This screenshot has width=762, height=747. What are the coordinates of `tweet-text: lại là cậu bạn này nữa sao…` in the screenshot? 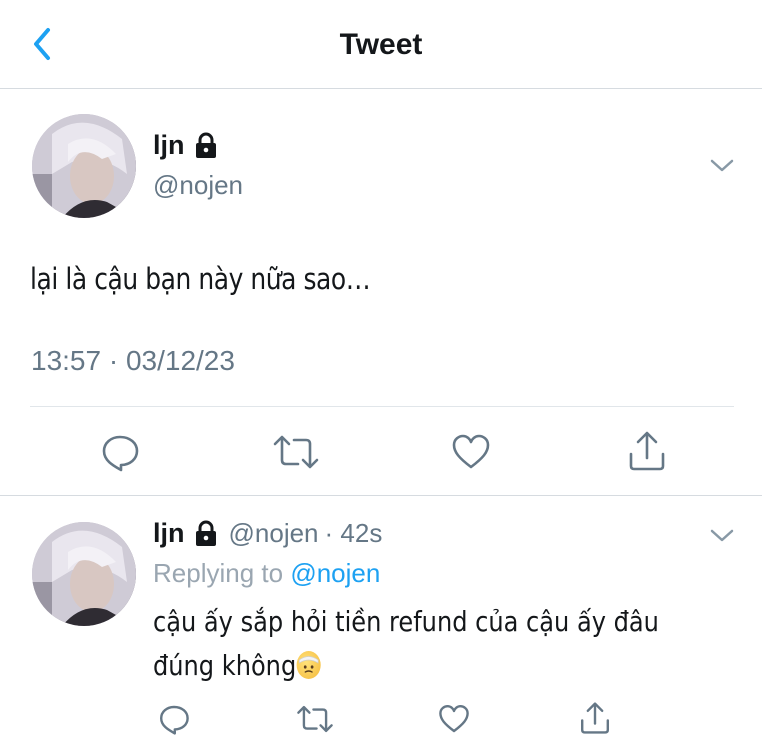 It's located at (200, 279).